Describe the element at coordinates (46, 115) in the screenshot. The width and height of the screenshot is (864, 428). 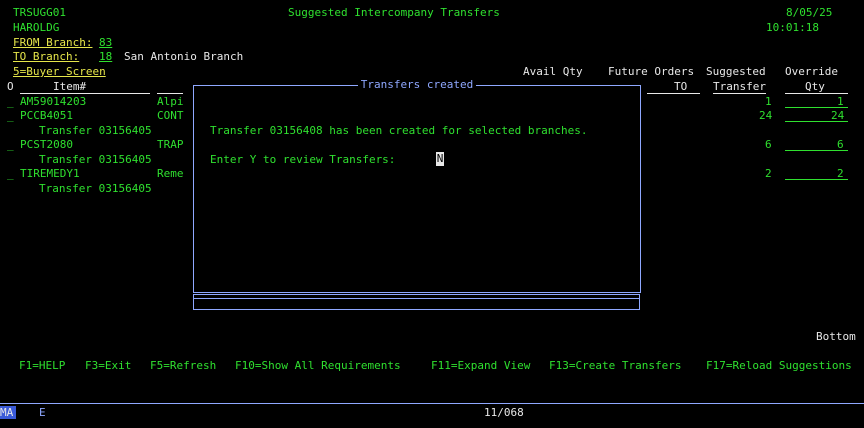
I see `row-item: PCCB4051` at that location.